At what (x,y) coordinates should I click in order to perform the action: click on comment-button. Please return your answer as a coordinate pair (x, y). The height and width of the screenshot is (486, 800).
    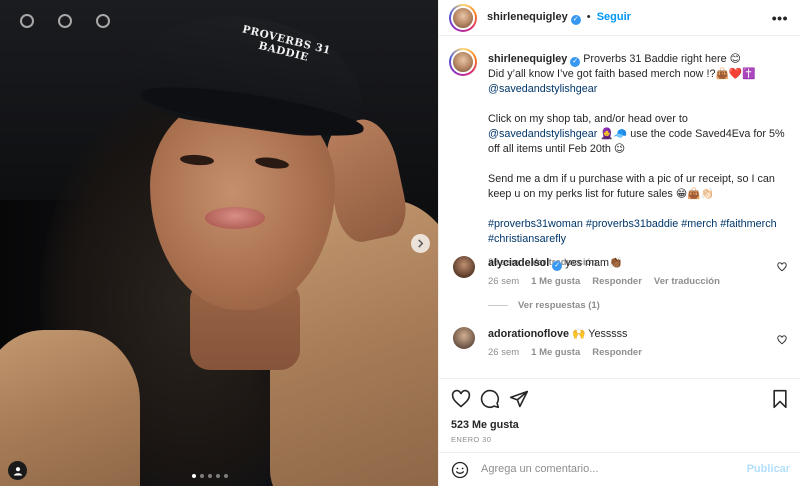
    Looking at the image, I should click on (490, 399).